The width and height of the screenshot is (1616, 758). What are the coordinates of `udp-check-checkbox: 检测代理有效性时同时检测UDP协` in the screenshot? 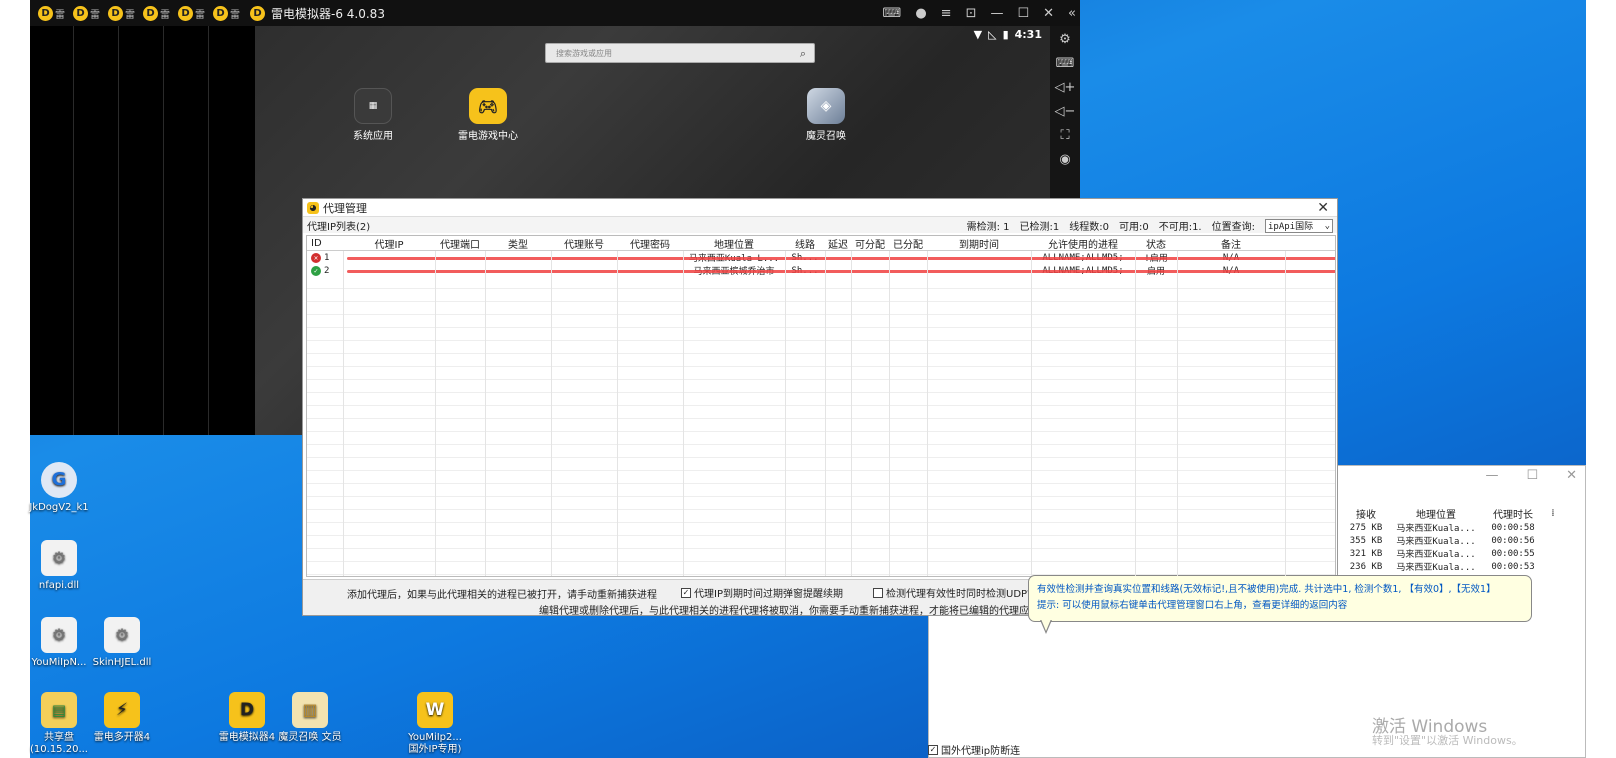 It's located at (955, 592).